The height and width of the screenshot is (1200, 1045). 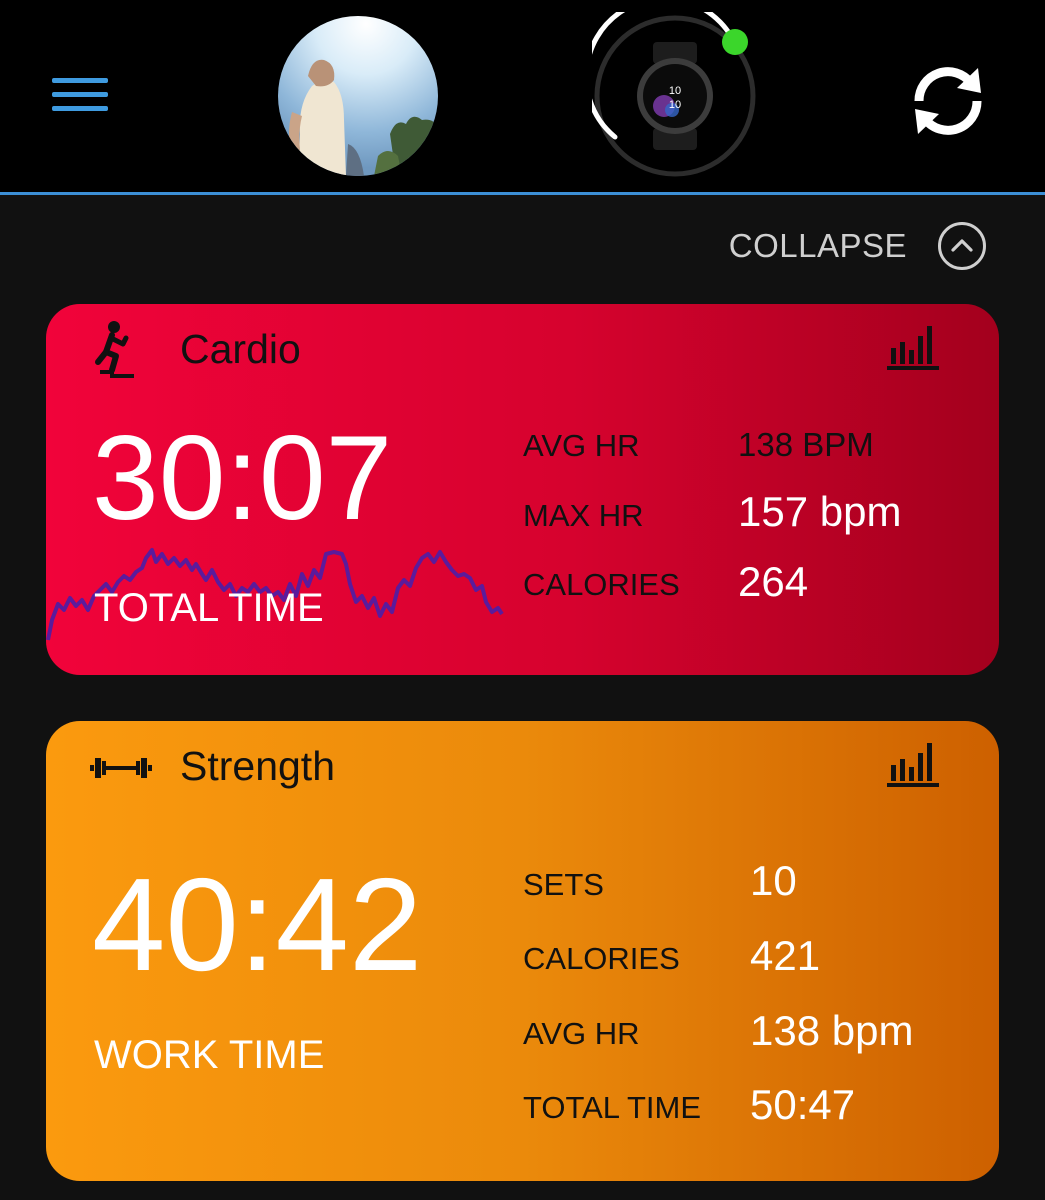 What do you see at coordinates (240, 349) in the screenshot?
I see `card-title: Cardio` at bounding box center [240, 349].